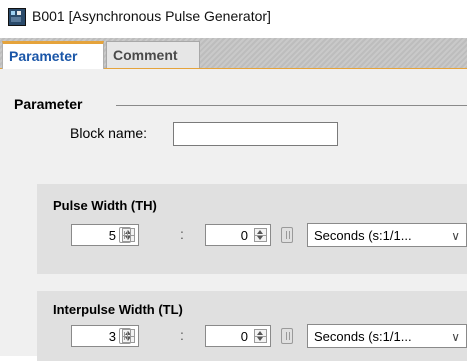 The image size is (467, 361). What do you see at coordinates (238, 235) in the screenshot?
I see `pulse-width-value2-stepper: 0` at bounding box center [238, 235].